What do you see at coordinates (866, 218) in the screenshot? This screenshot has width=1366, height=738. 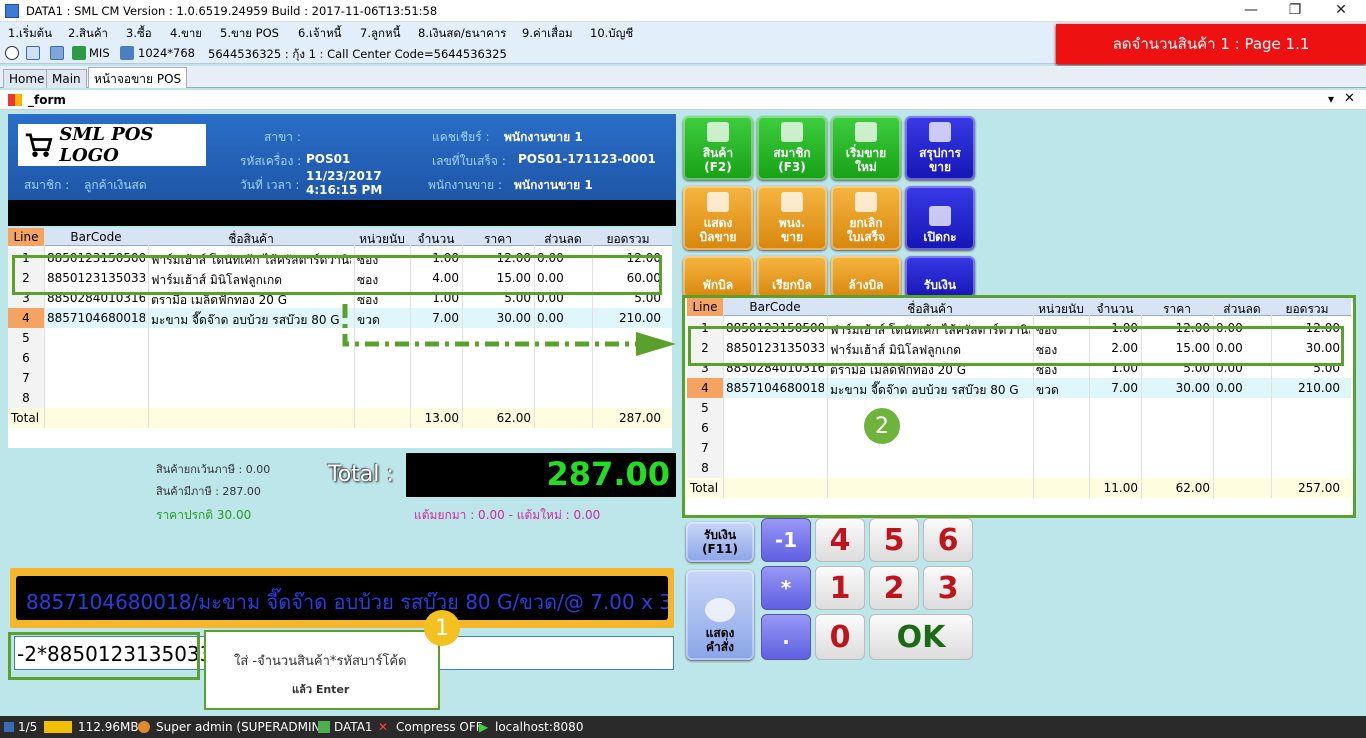 I see `cancel-receipt-button: ยกเลิก ใบเสร็จ` at bounding box center [866, 218].